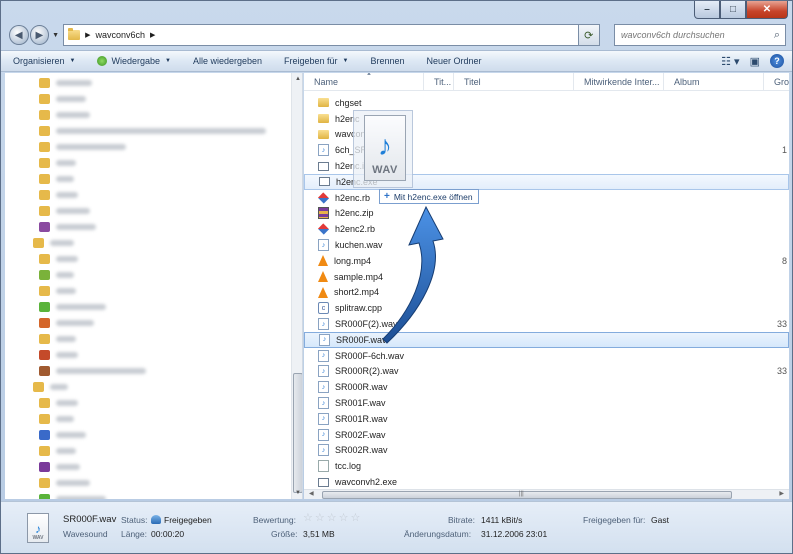 Image resolution: width=793 pixels, height=554 pixels. Describe the element at coordinates (546, 387) in the screenshot. I see `file-row: ♪ SR000R.wav` at that location.